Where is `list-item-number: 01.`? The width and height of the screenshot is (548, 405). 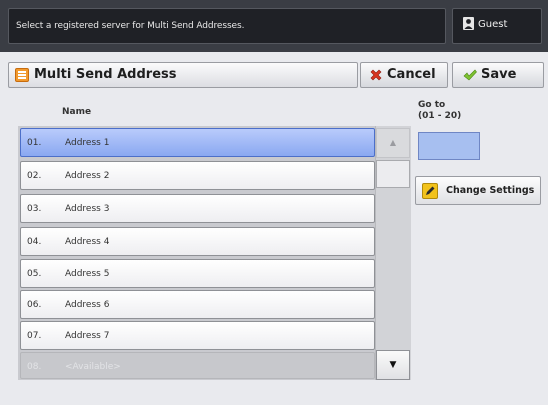 list-item-number: 01. is located at coordinates (34, 143).